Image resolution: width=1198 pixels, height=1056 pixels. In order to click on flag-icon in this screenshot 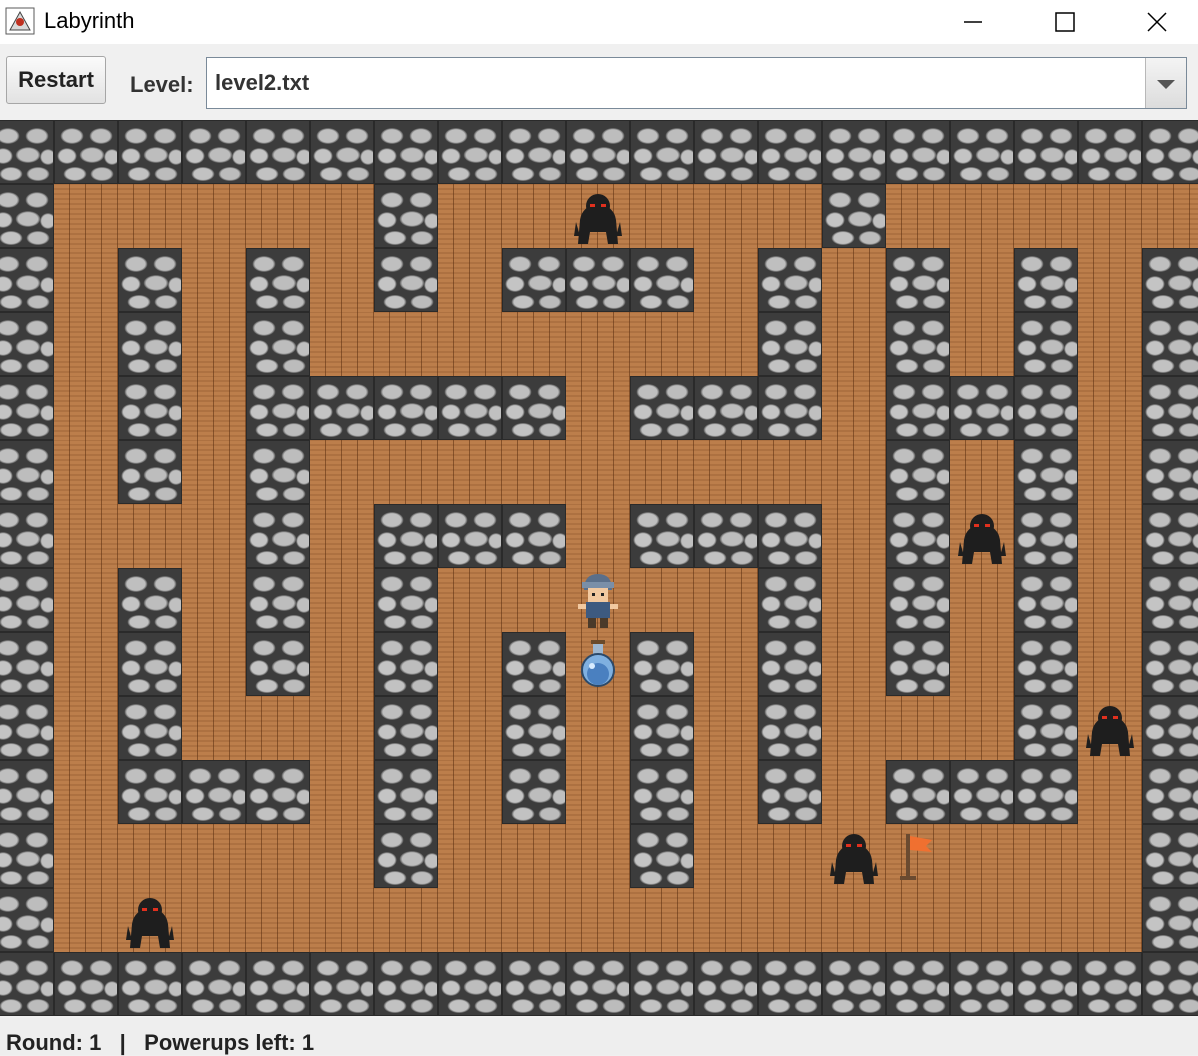, I will do `click(918, 856)`.